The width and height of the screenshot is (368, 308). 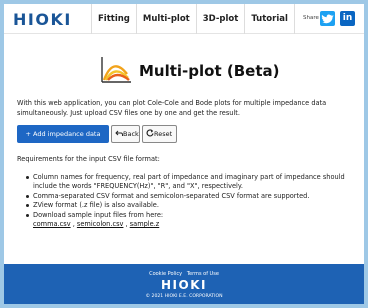 I want to click on sample-links: comma.csv , semicolon.csv , sample.z, so click(x=191, y=224).